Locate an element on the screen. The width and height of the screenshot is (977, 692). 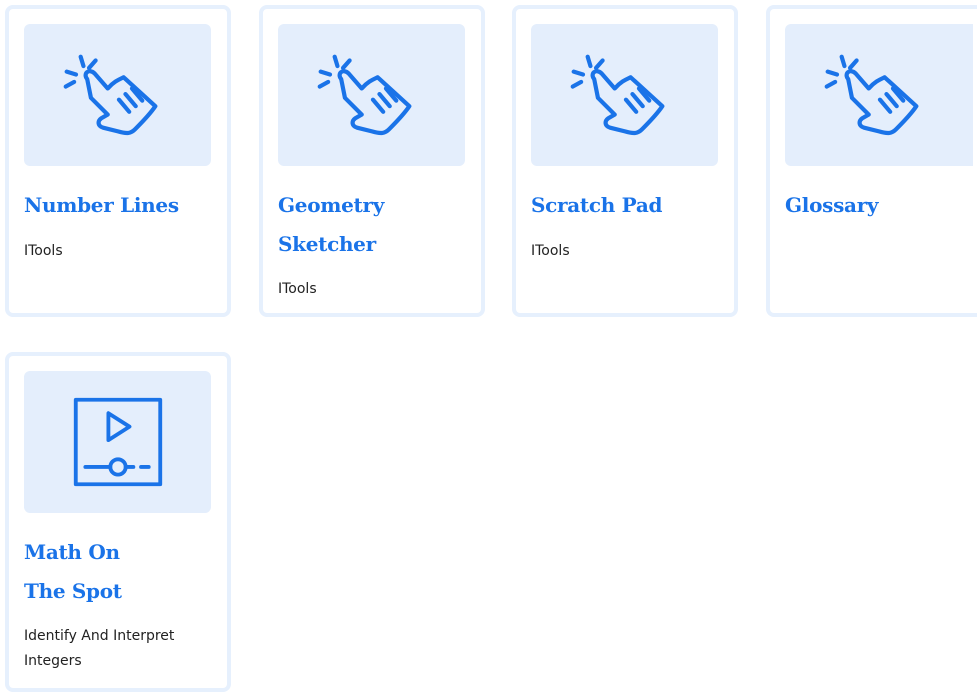
card-title: Number Lines is located at coordinates (116, 205).